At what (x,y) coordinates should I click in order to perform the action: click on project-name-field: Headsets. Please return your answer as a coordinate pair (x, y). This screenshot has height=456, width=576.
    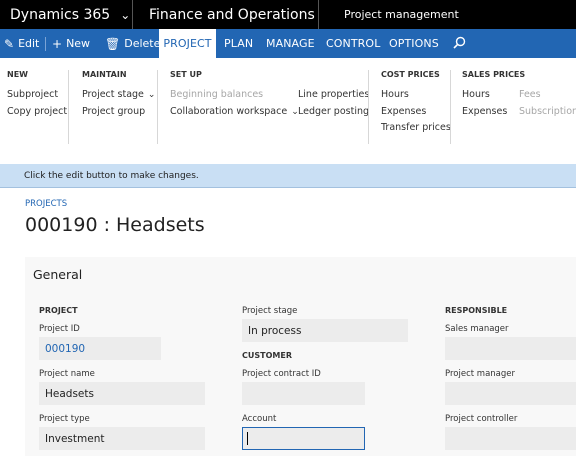
    Looking at the image, I should click on (122, 393).